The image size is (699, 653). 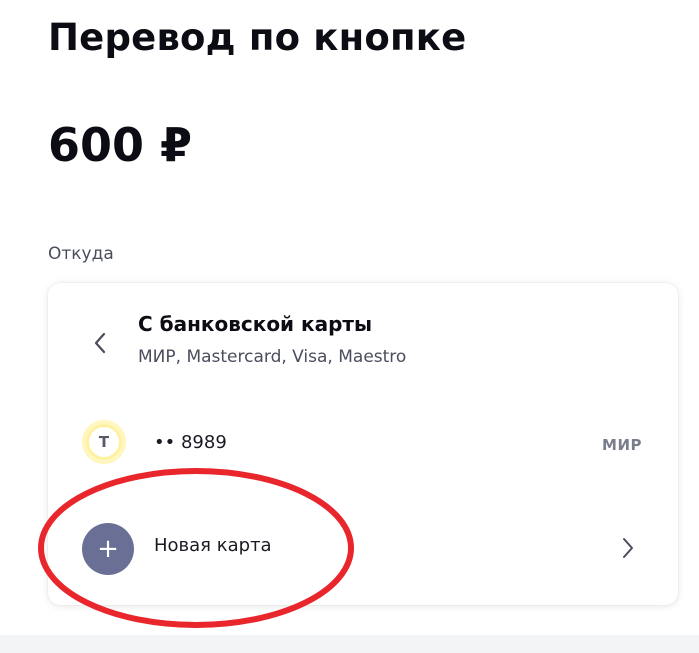 What do you see at coordinates (190, 442) in the screenshot?
I see `card-number: •• 8989` at bounding box center [190, 442].